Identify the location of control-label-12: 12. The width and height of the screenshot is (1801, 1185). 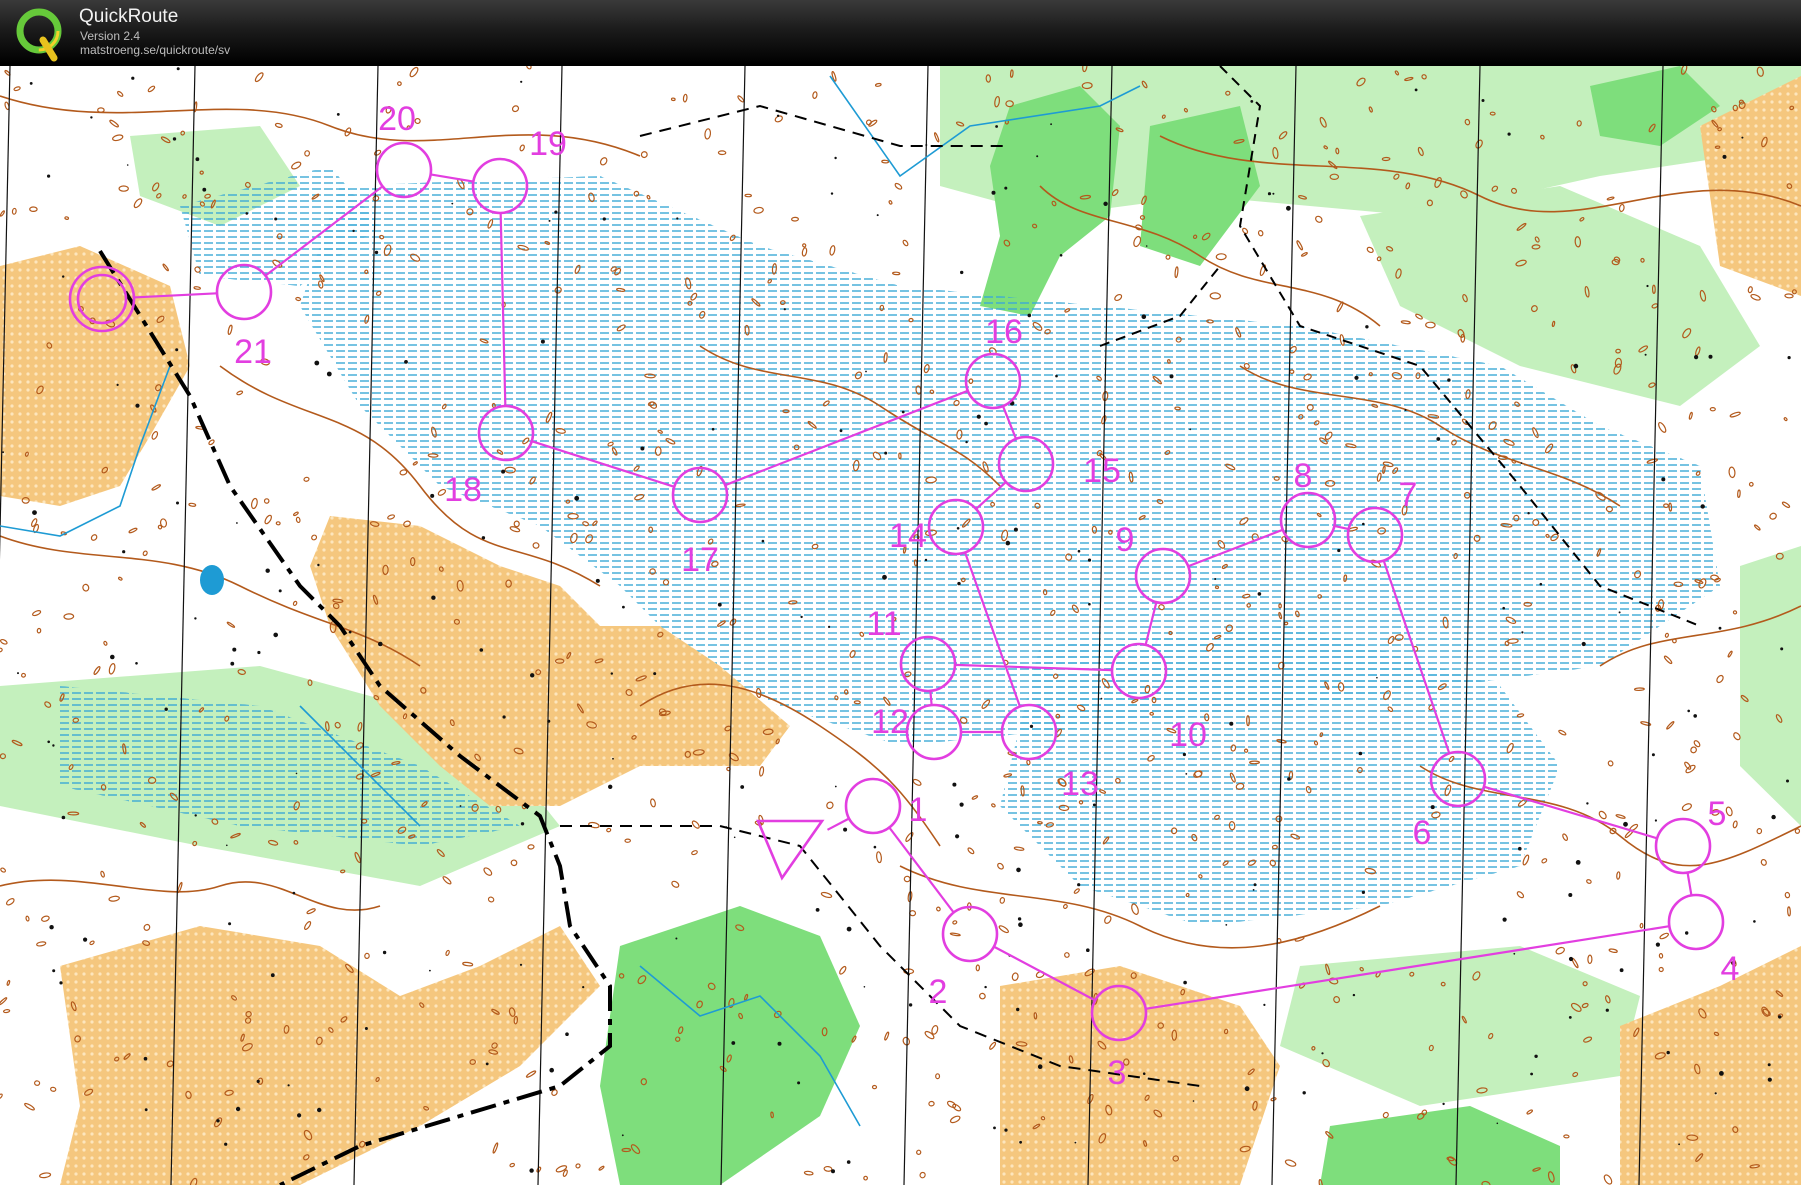
(890, 722).